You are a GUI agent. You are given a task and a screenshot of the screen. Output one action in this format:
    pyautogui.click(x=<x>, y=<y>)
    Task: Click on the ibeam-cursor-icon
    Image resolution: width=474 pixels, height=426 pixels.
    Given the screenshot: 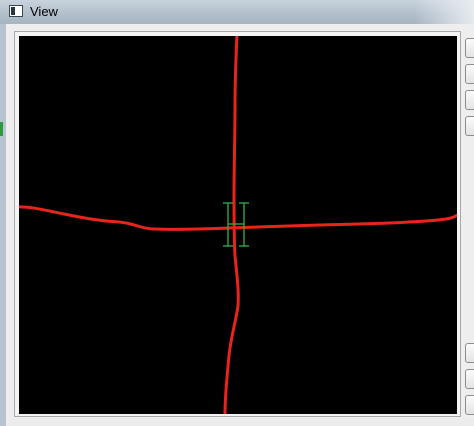 What is the action you would take?
    pyautogui.click(x=236, y=224)
    